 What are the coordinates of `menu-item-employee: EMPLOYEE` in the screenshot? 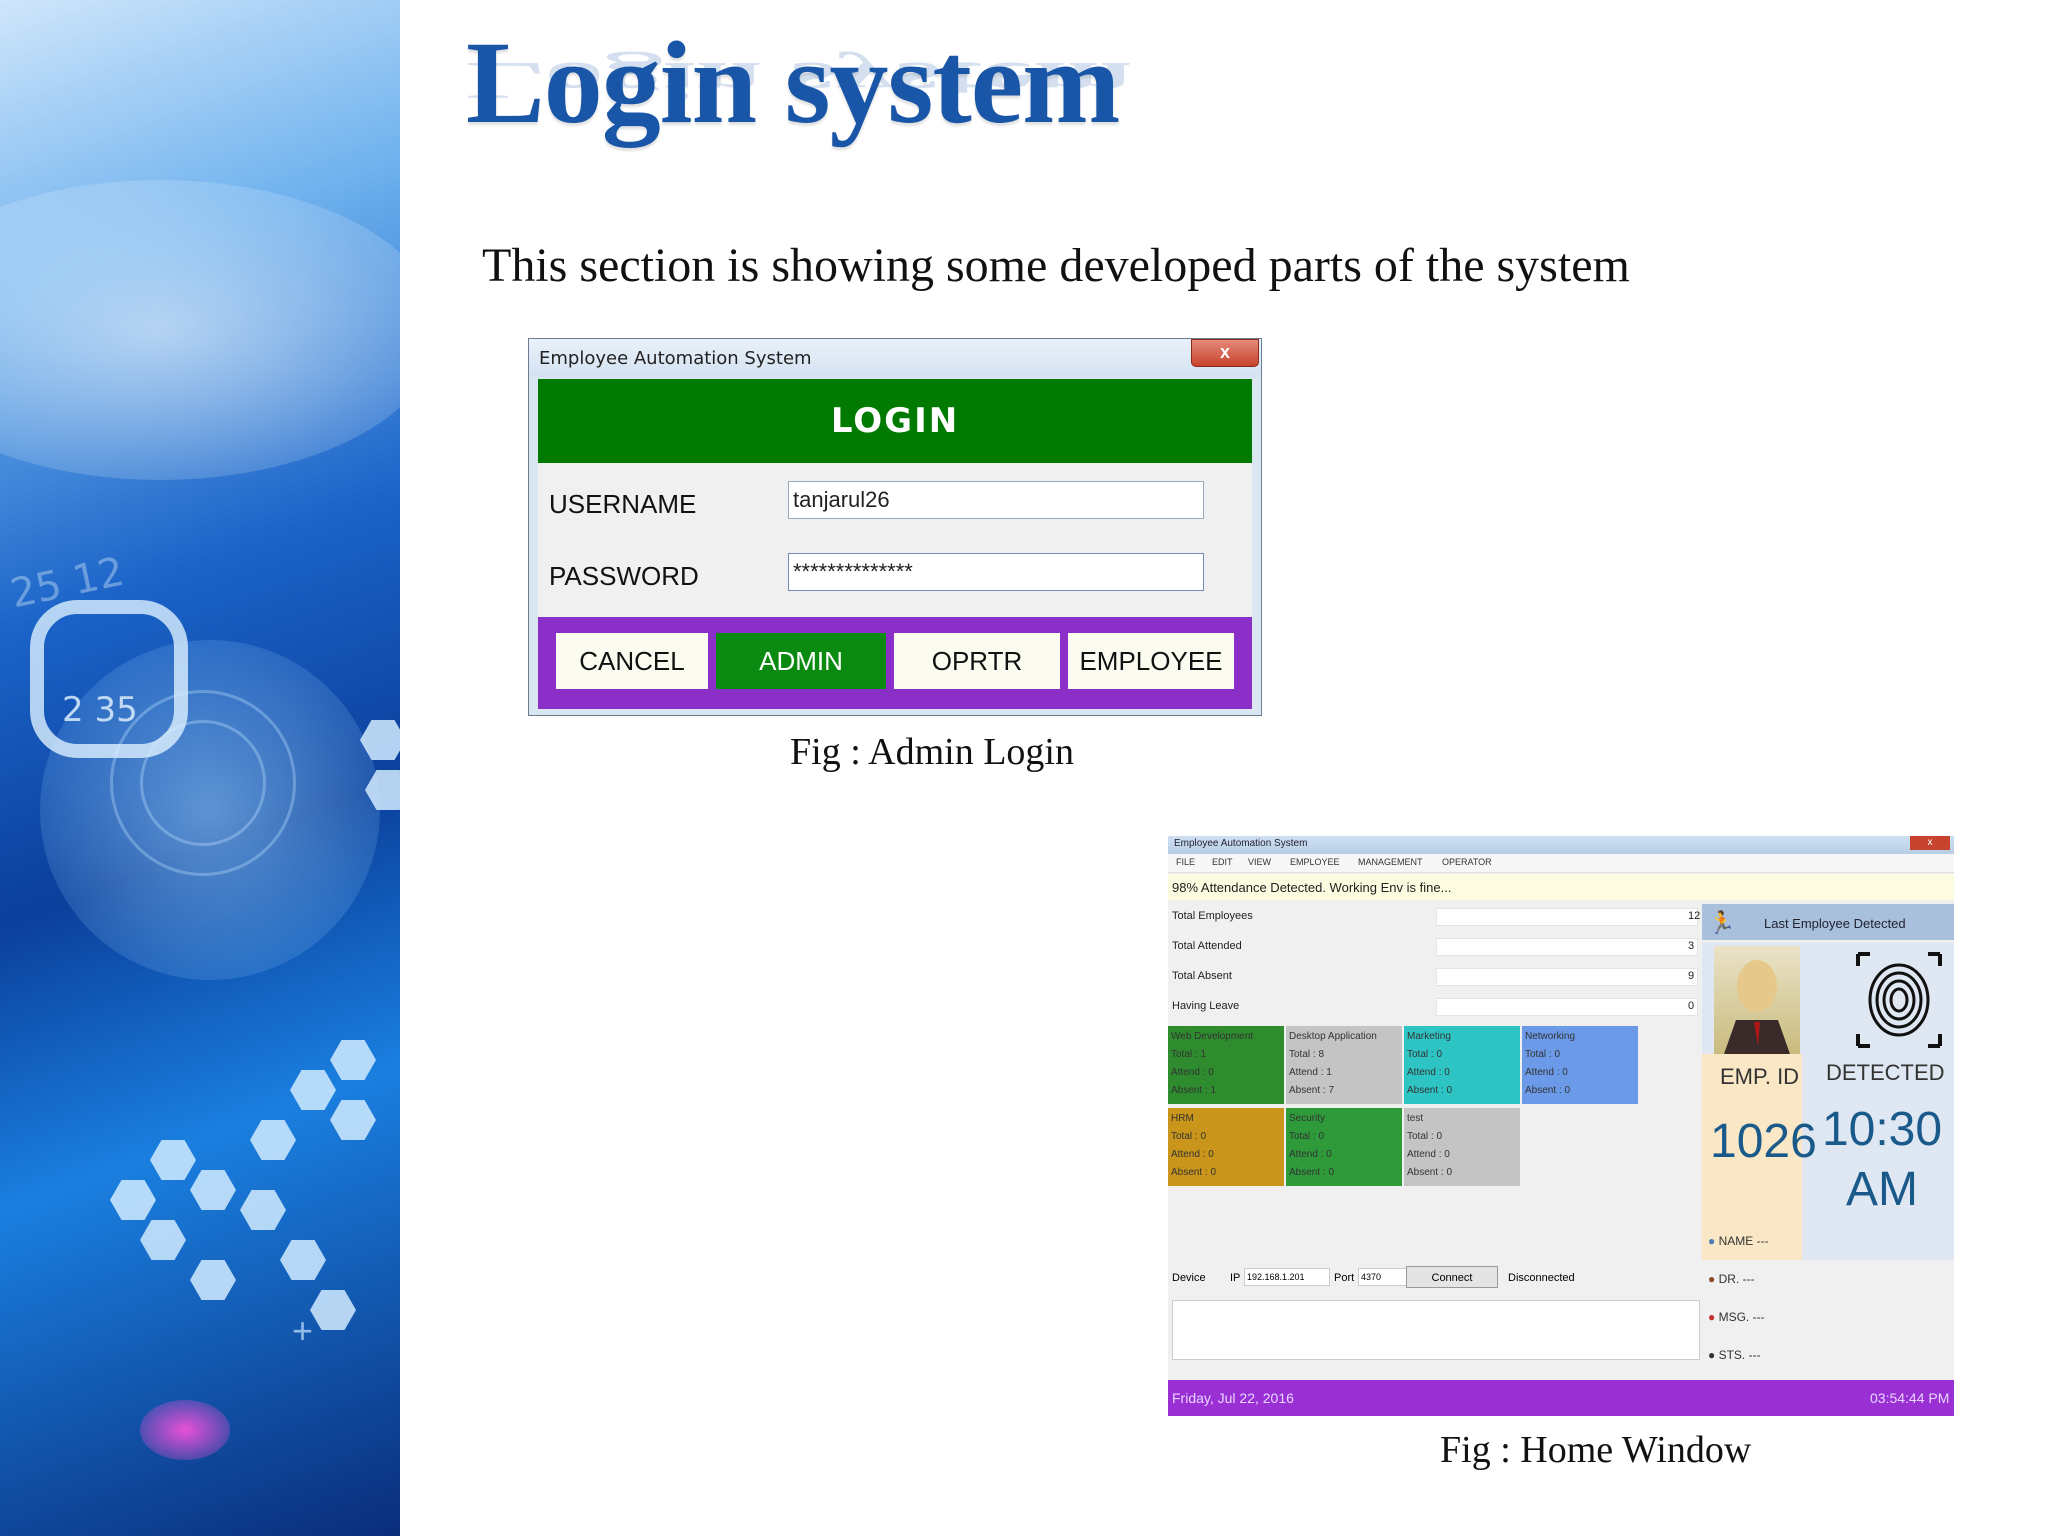 It's located at (1315, 862).